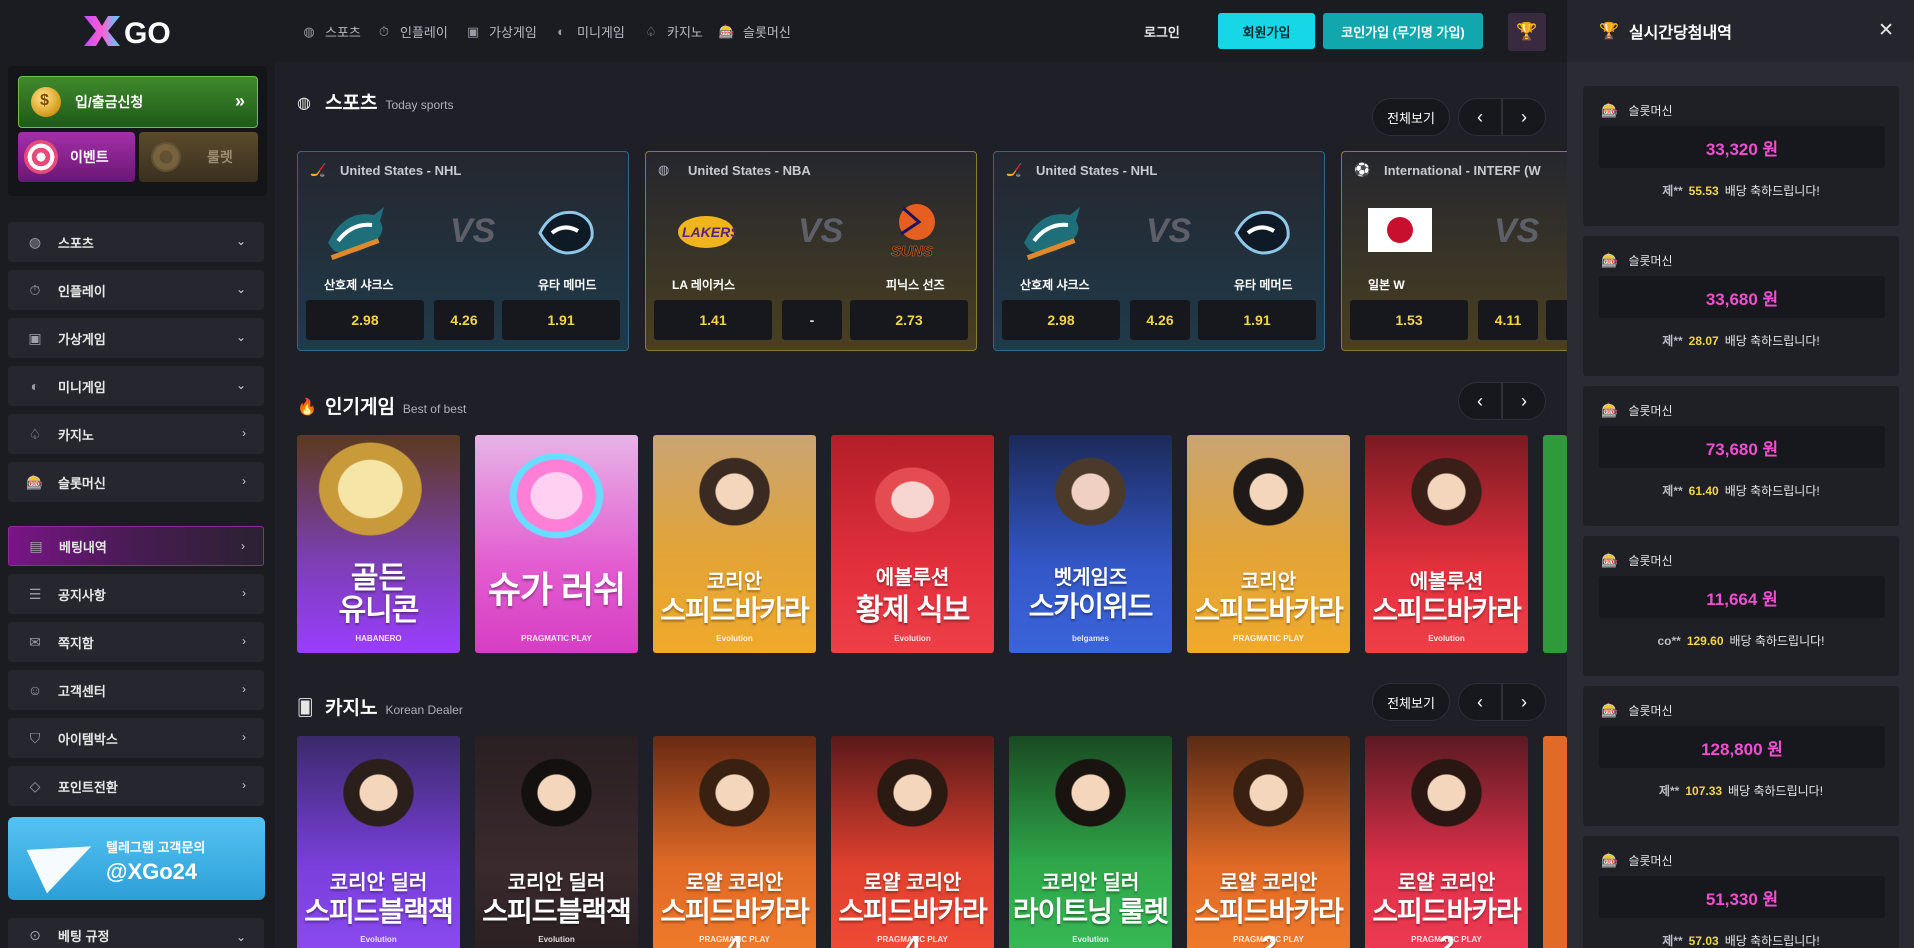 This screenshot has width=1914, height=948. Describe the element at coordinates (1268, 544) in the screenshot. I see `game-tile: 코리안 스피드바카라 PRAGMATIC PLAY` at that location.